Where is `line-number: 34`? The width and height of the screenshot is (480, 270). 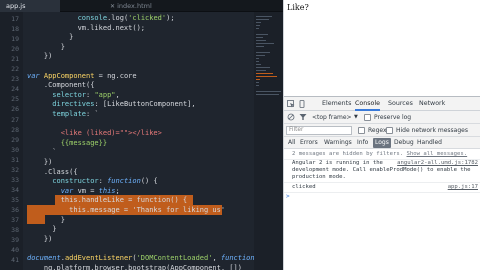 line-number: 34 is located at coordinates (15, 189).